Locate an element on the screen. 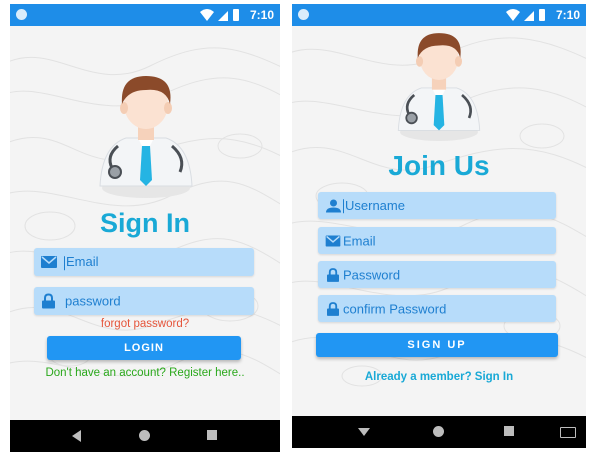 The width and height of the screenshot is (593, 460). confirm-password-placeholder: confirm Password is located at coordinates (395, 308).